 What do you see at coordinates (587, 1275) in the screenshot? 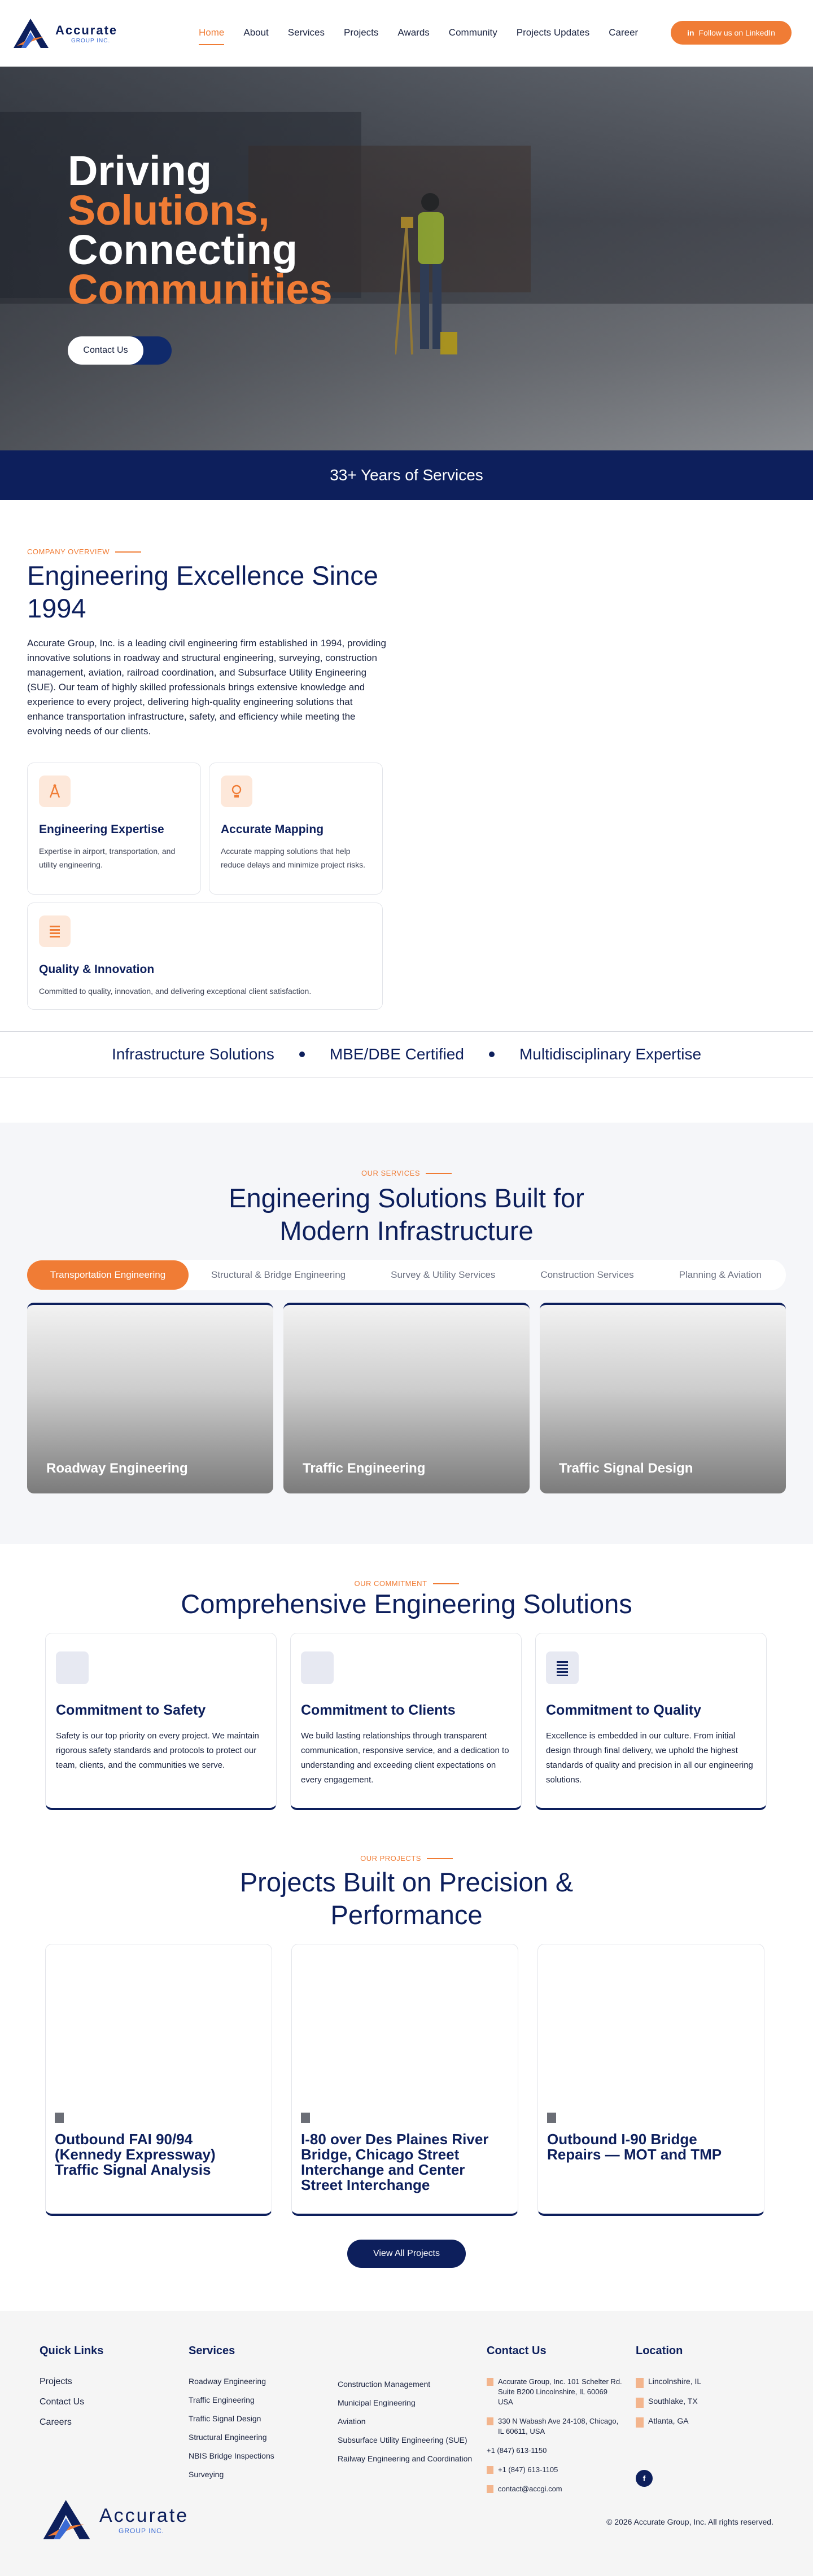
I see `tab-construction-services: Construction Services` at bounding box center [587, 1275].